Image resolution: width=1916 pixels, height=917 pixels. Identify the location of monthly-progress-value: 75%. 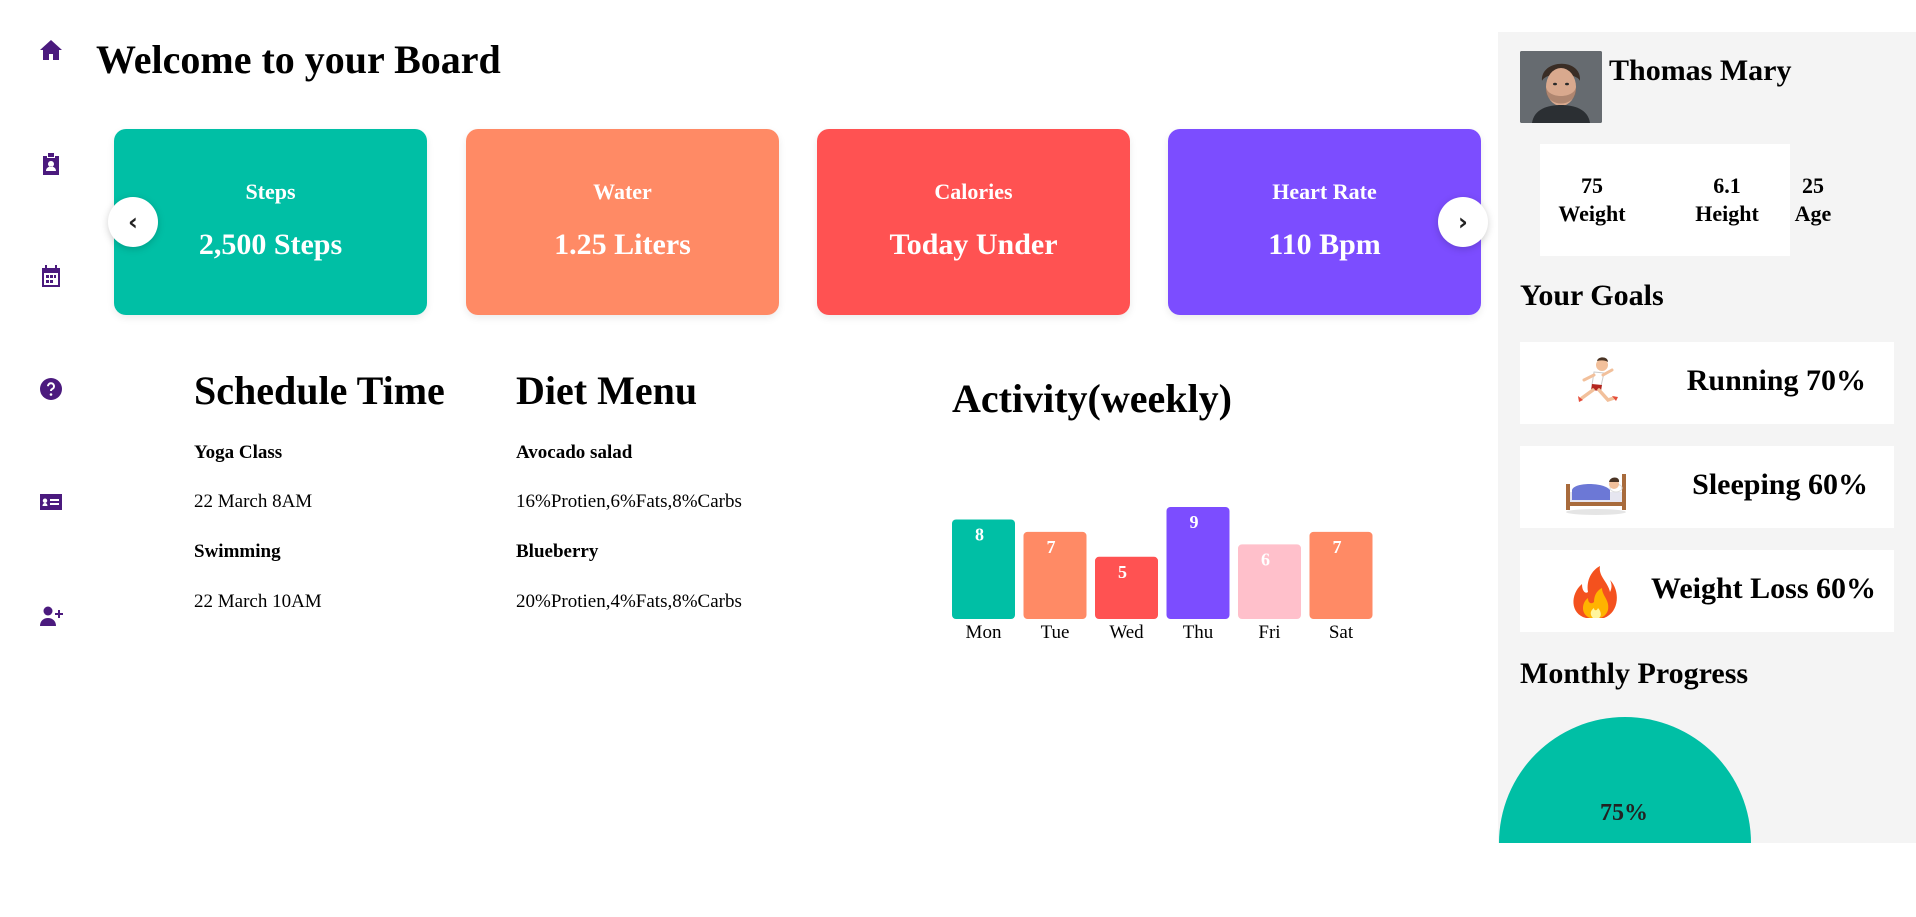
(1624, 813).